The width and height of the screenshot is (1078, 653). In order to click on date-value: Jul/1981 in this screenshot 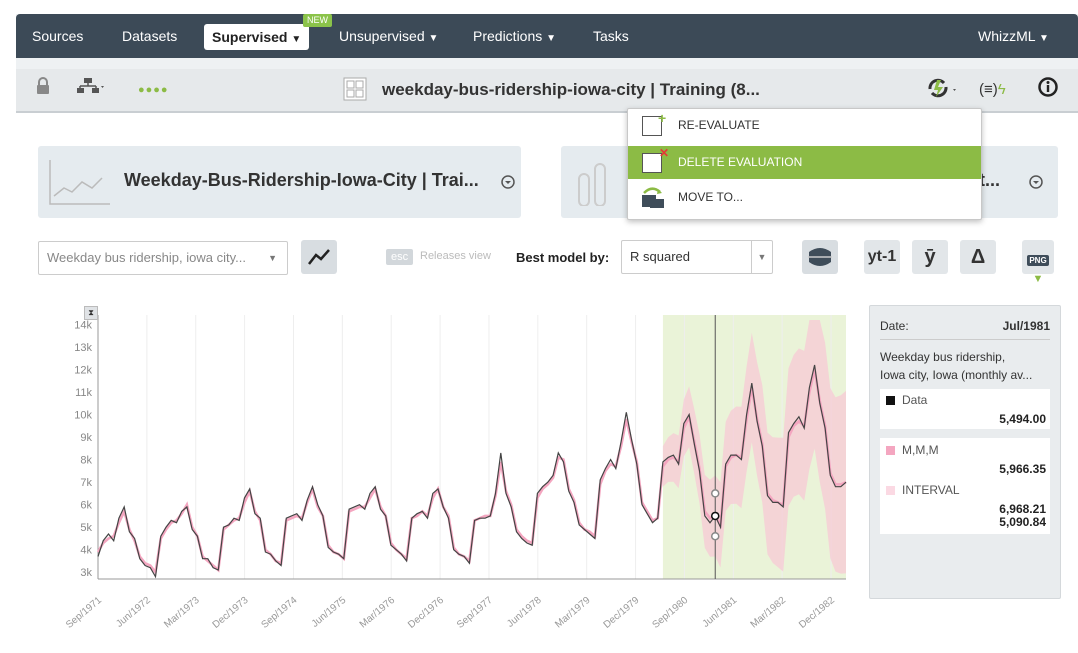, I will do `click(1026, 326)`.